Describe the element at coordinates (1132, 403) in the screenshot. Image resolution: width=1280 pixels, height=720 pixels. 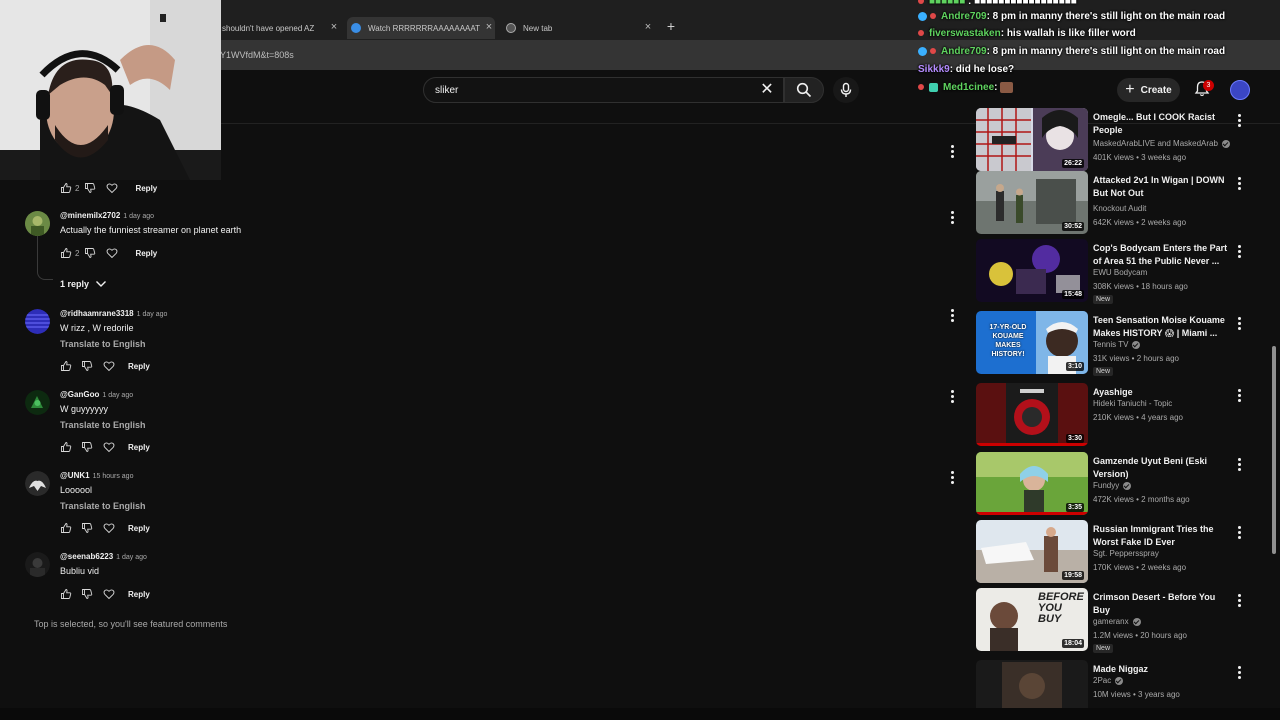
I see `channel-name: Hideki Taniuchi - Topic` at that location.